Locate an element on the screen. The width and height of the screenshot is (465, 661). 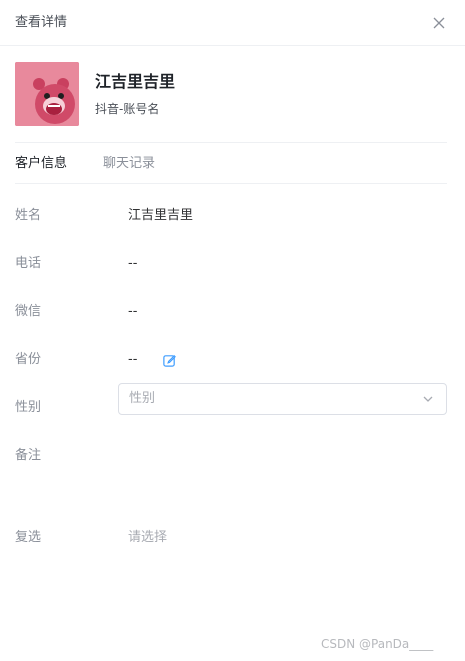
bear-avatar-icon is located at coordinates (47, 94).